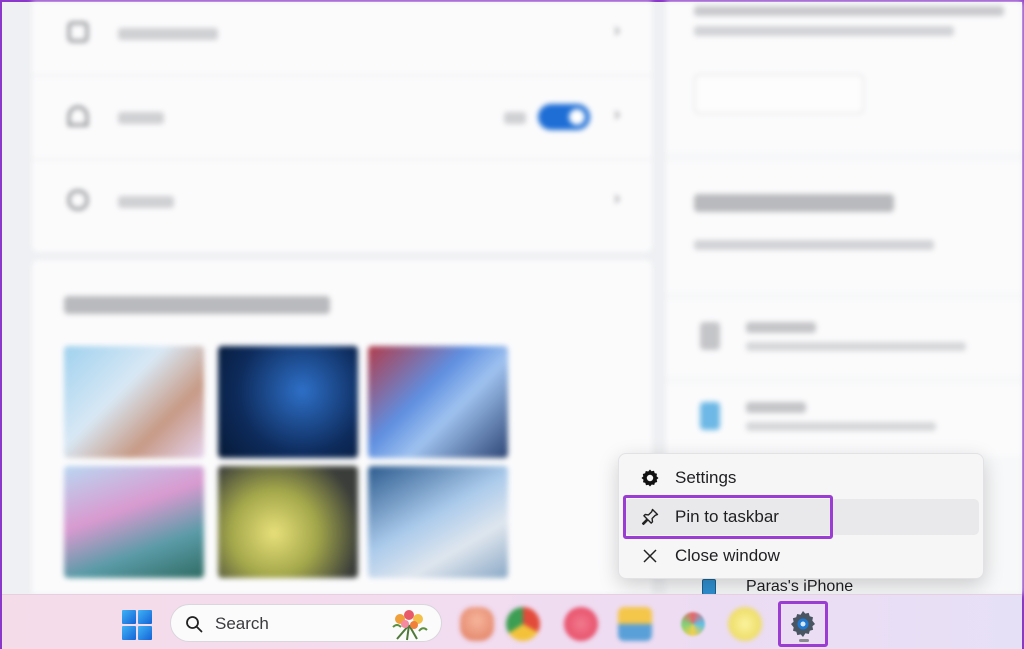  I want to click on gear-icon, so click(650, 478).